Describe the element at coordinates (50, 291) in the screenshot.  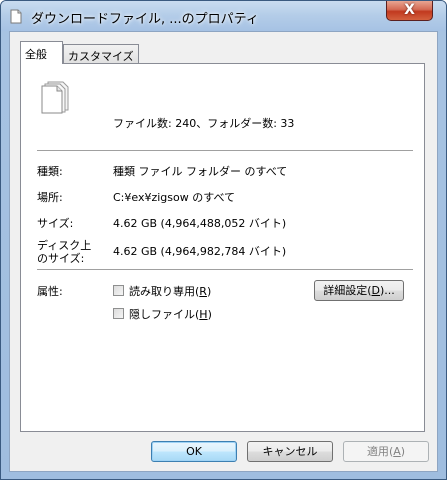
I see `attributes-label: 属性:` at that location.